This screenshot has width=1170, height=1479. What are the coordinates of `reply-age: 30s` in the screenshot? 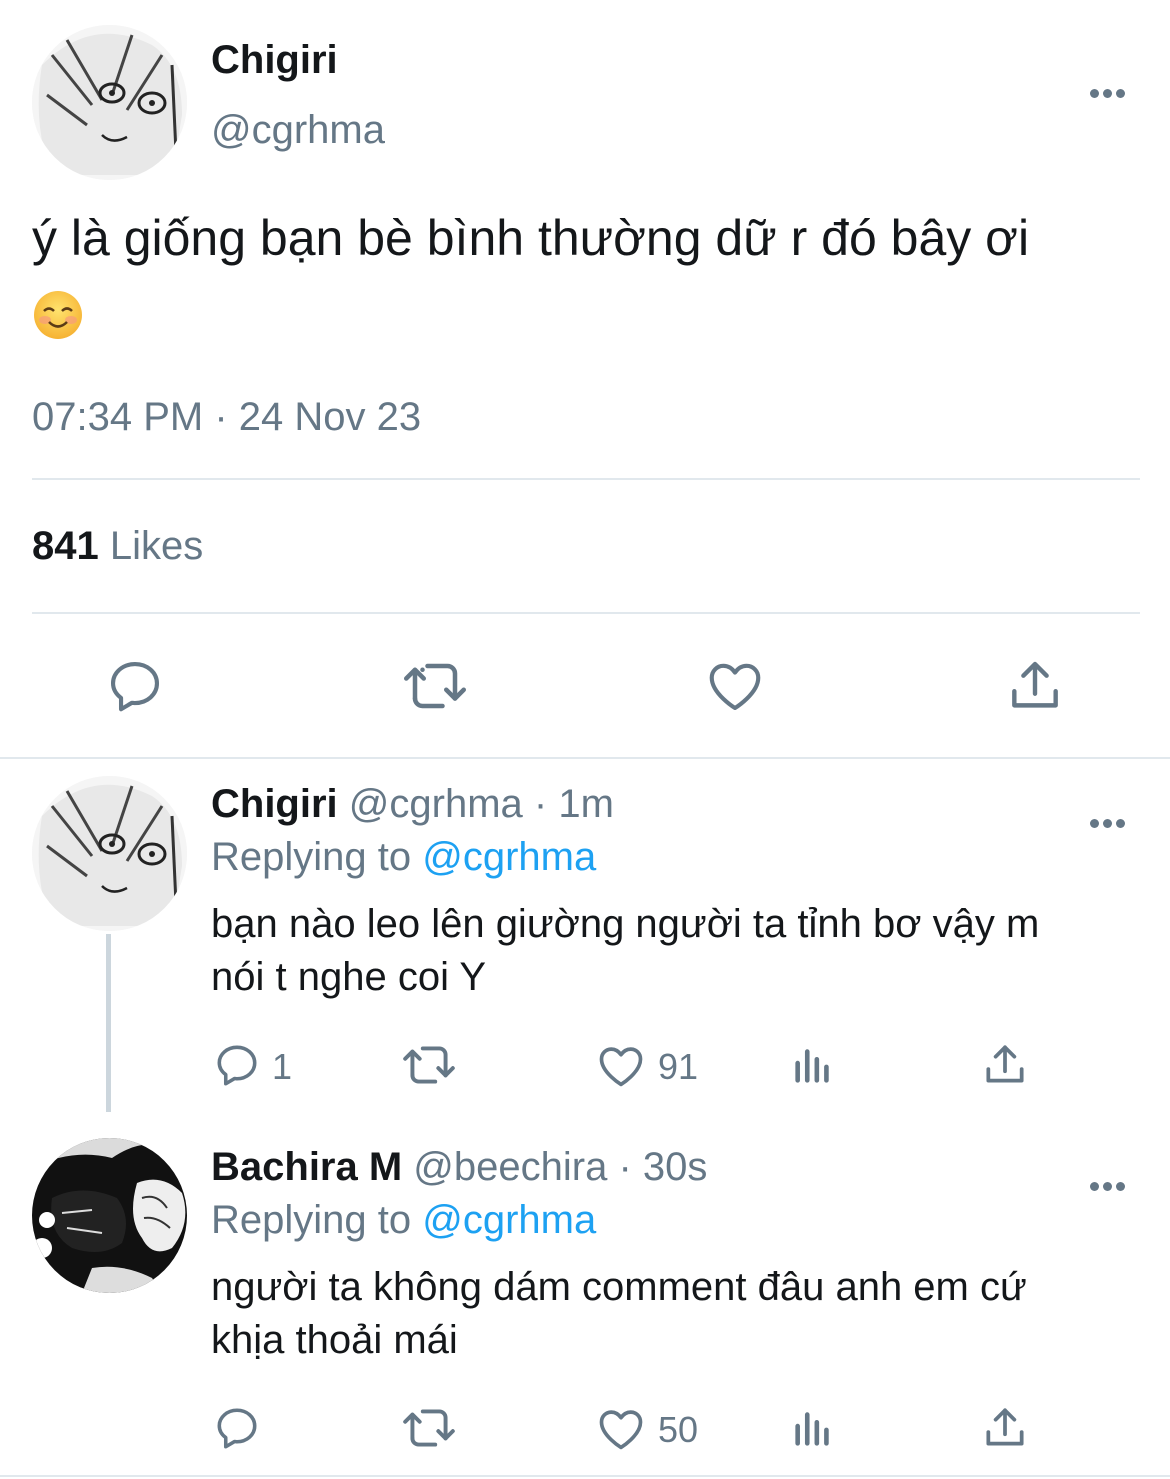 It's located at (675, 1167).